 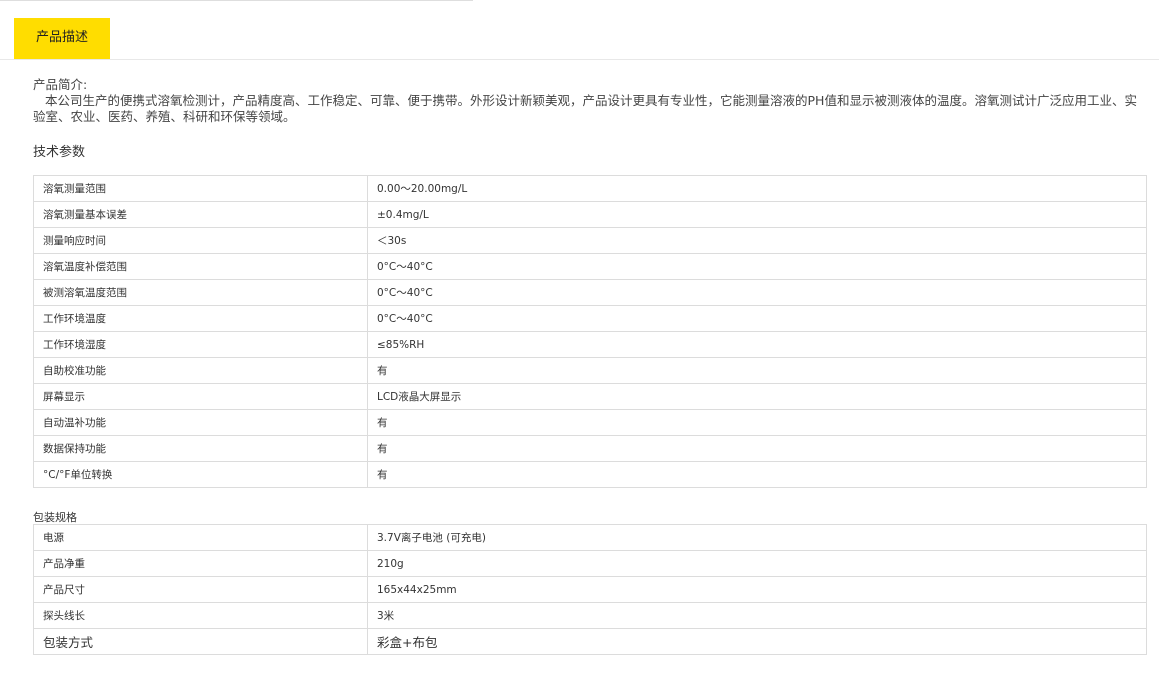 I want to click on spec-value: LCD液晶大屏显示, so click(x=757, y=396).